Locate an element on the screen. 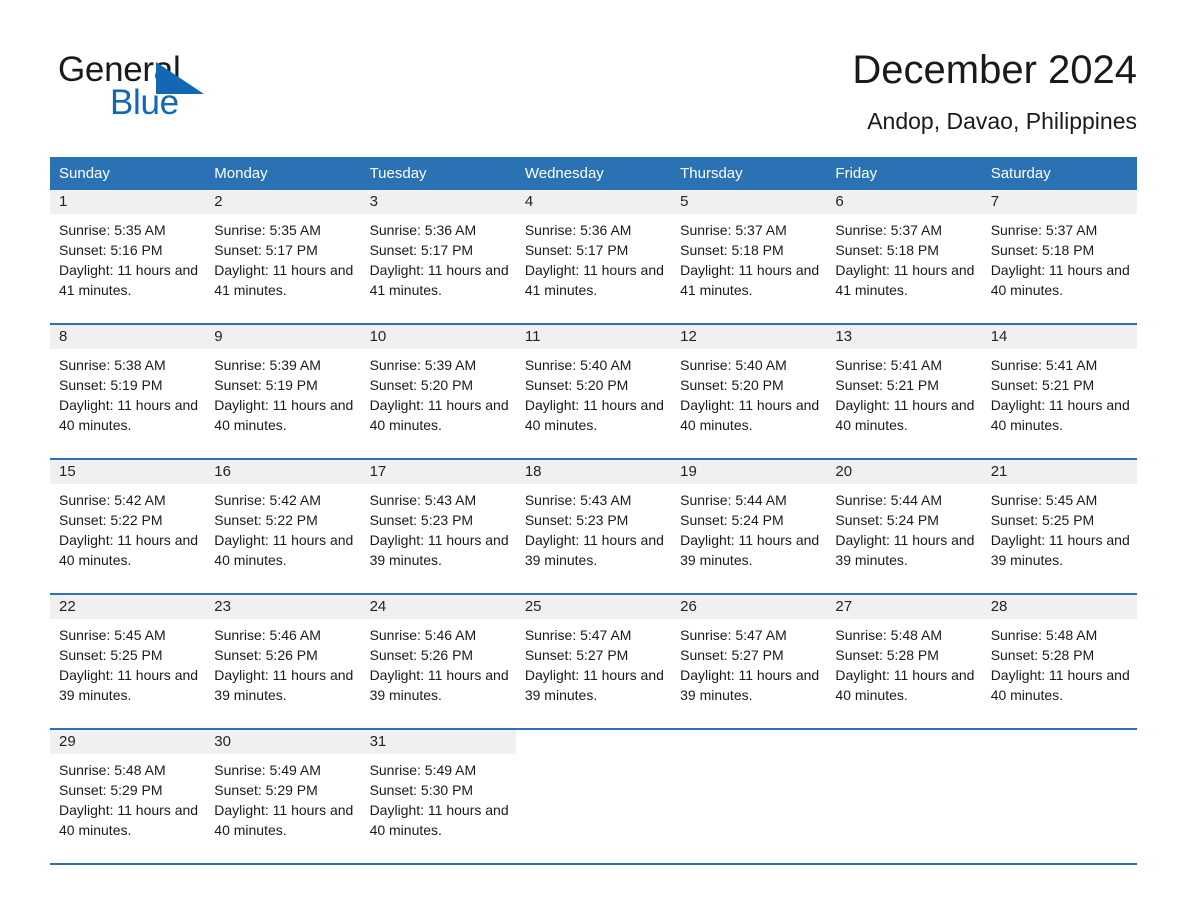 The image size is (1188, 918). day-number-band: 23 is located at coordinates (283, 607).